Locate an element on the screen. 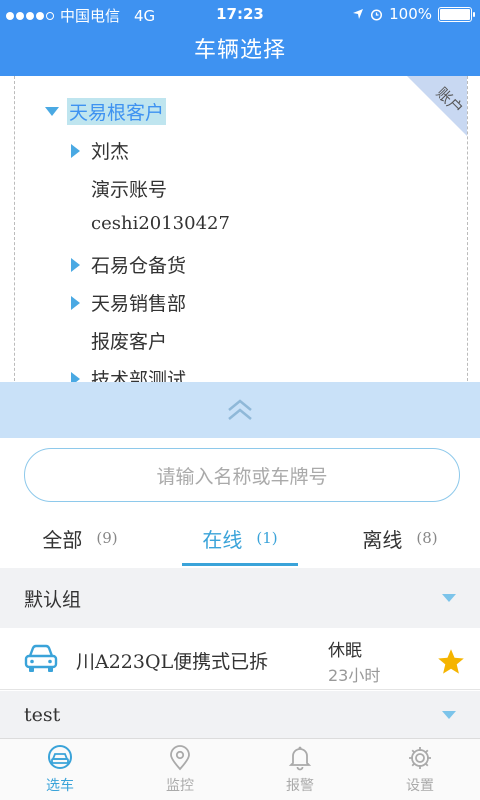 The width and height of the screenshot is (480, 800). status-tabs: 全部 (9) 在线 (1) 离线 (8) is located at coordinates (240, 538).